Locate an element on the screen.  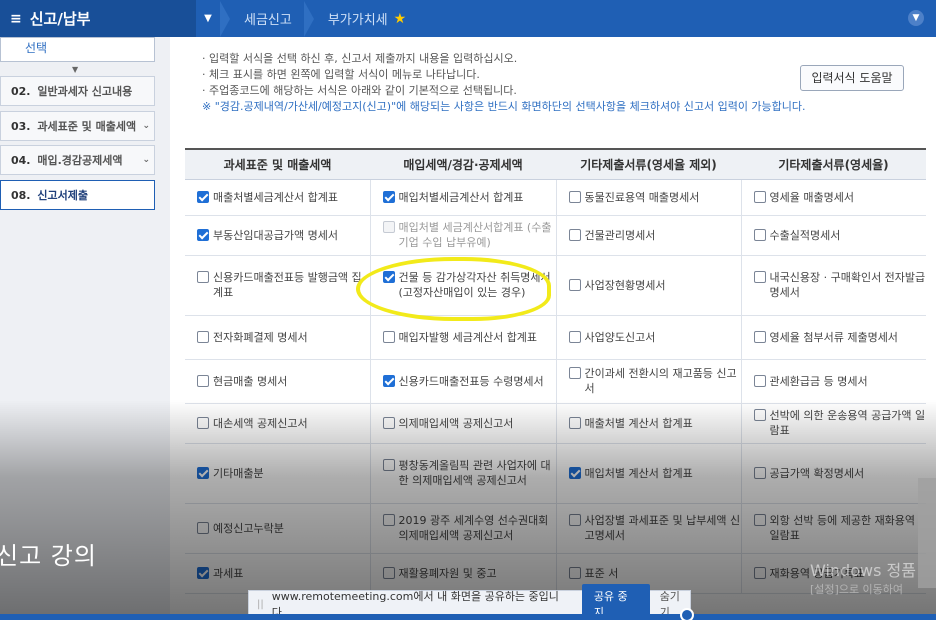
checkbox-option: 내국신용장 · 구매확인서 전자발급명세서 is located at coordinates (840, 285).